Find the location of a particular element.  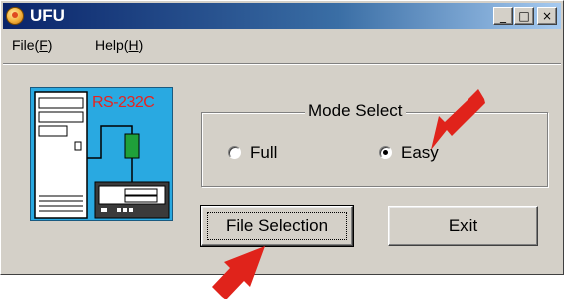

maximize-button: □ is located at coordinates (524, 16).